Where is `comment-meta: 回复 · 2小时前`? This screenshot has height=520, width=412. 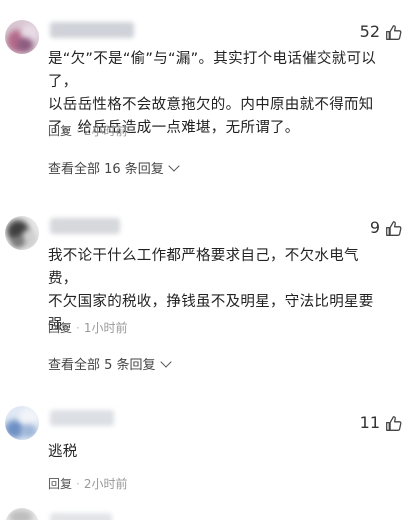 comment-meta: 回复 · 2小时前 is located at coordinates (88, 484).